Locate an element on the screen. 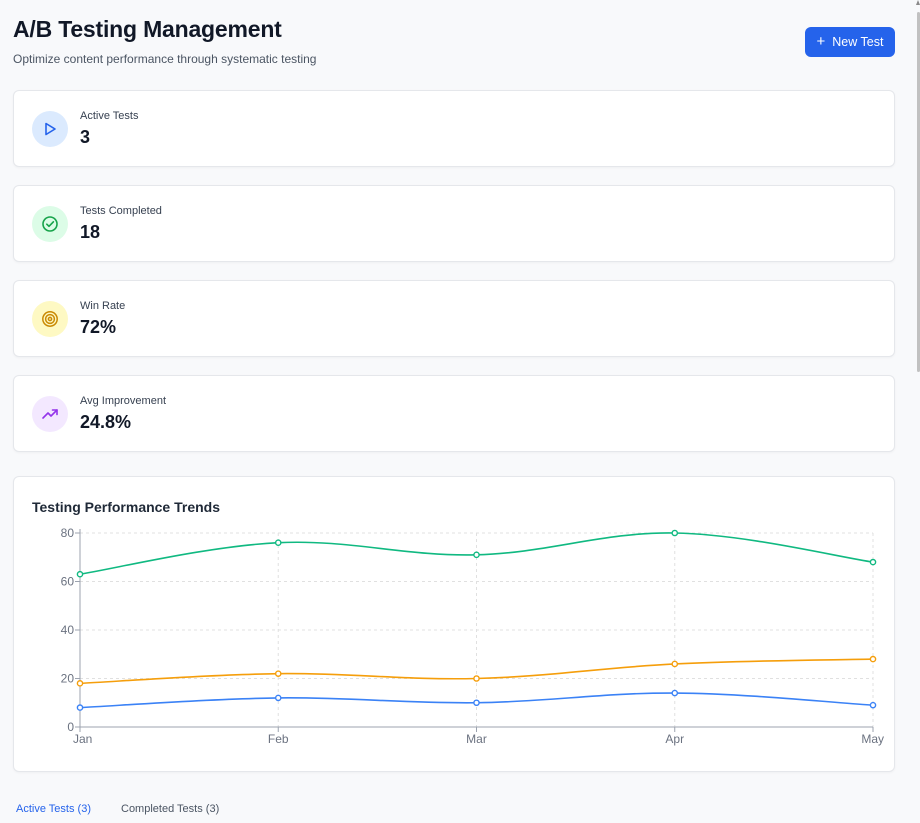 The height and width of the screenshot is (823, 920). check-circle-icon is located at coordinates (50, 224).